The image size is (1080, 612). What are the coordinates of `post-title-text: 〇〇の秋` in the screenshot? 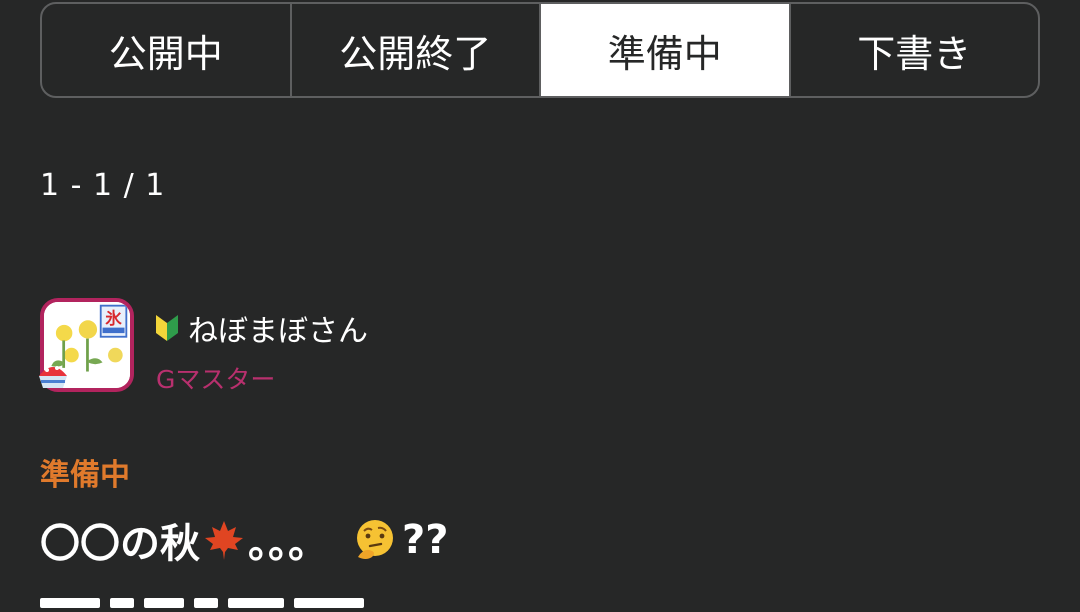 It's located at (120, 544).